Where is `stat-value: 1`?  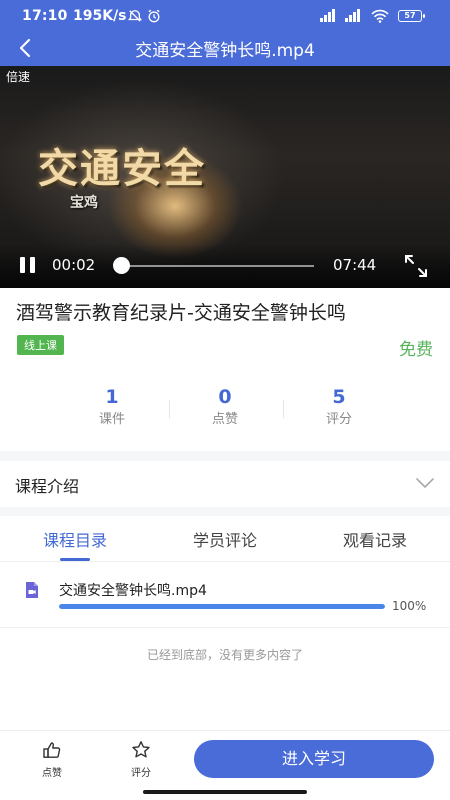
stat-value: 1 is located at coordinates (112, 397).